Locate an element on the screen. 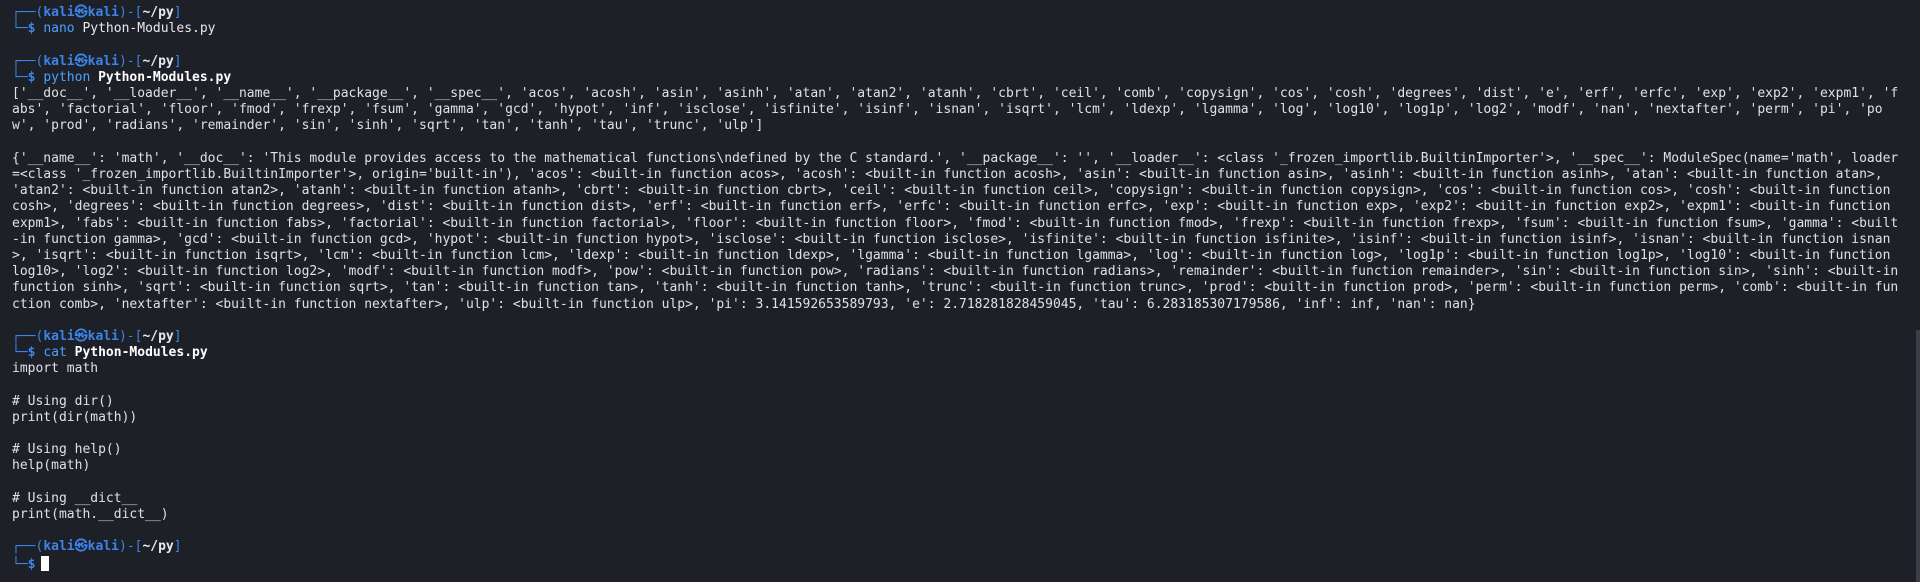 This screenshot has width=1920, height=582. file-line: help(math) is located at coordinates (51, 466).